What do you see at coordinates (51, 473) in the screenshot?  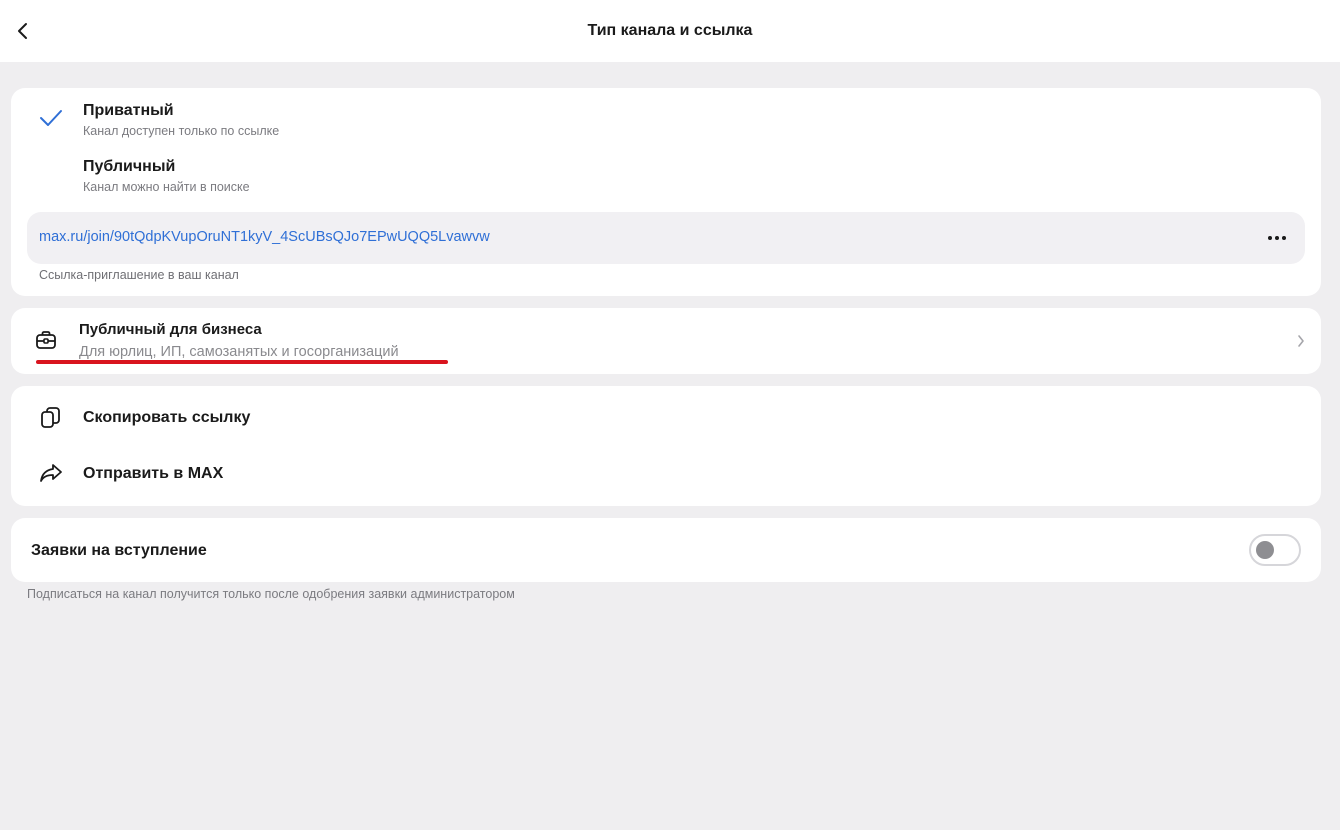 I see `share-arrow-icon` at bounding box center [51, 473].